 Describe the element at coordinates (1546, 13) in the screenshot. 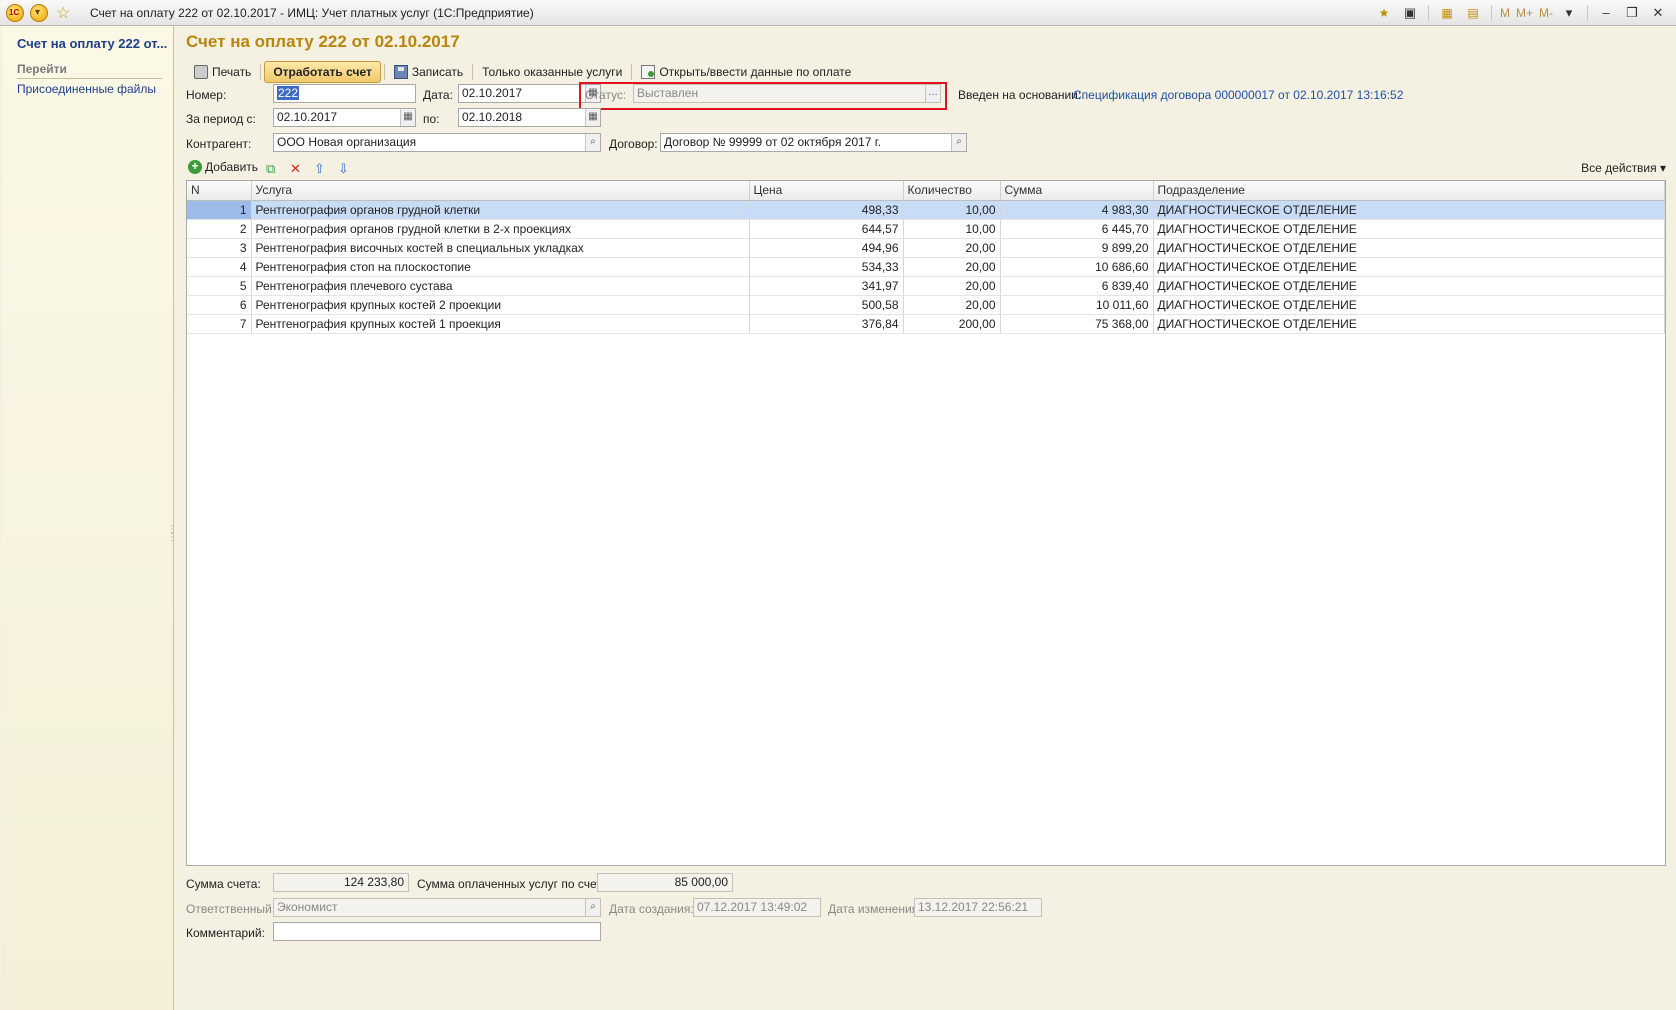

I see `memory-minus-button: M-` at that location.